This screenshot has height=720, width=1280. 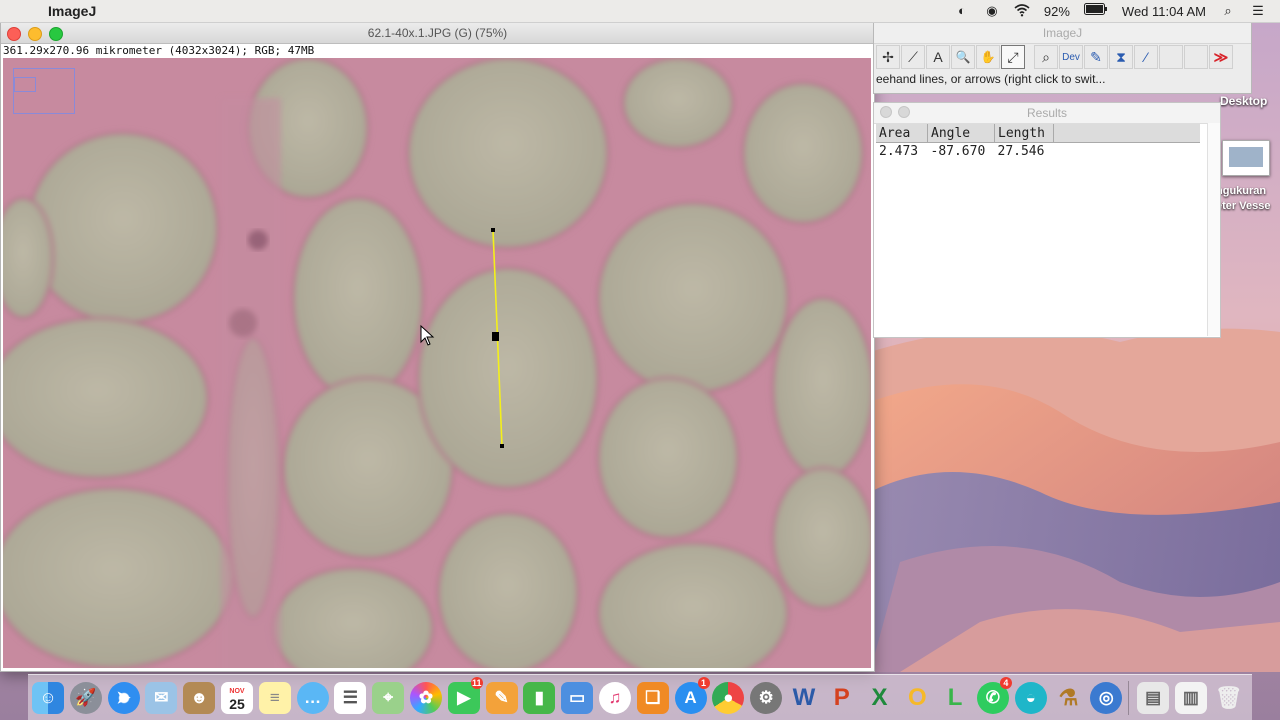 What do you see at coordinates (199, 697) in the screenshot?
I see `contacts-icon: ☻` at bounding box center [199, 697].